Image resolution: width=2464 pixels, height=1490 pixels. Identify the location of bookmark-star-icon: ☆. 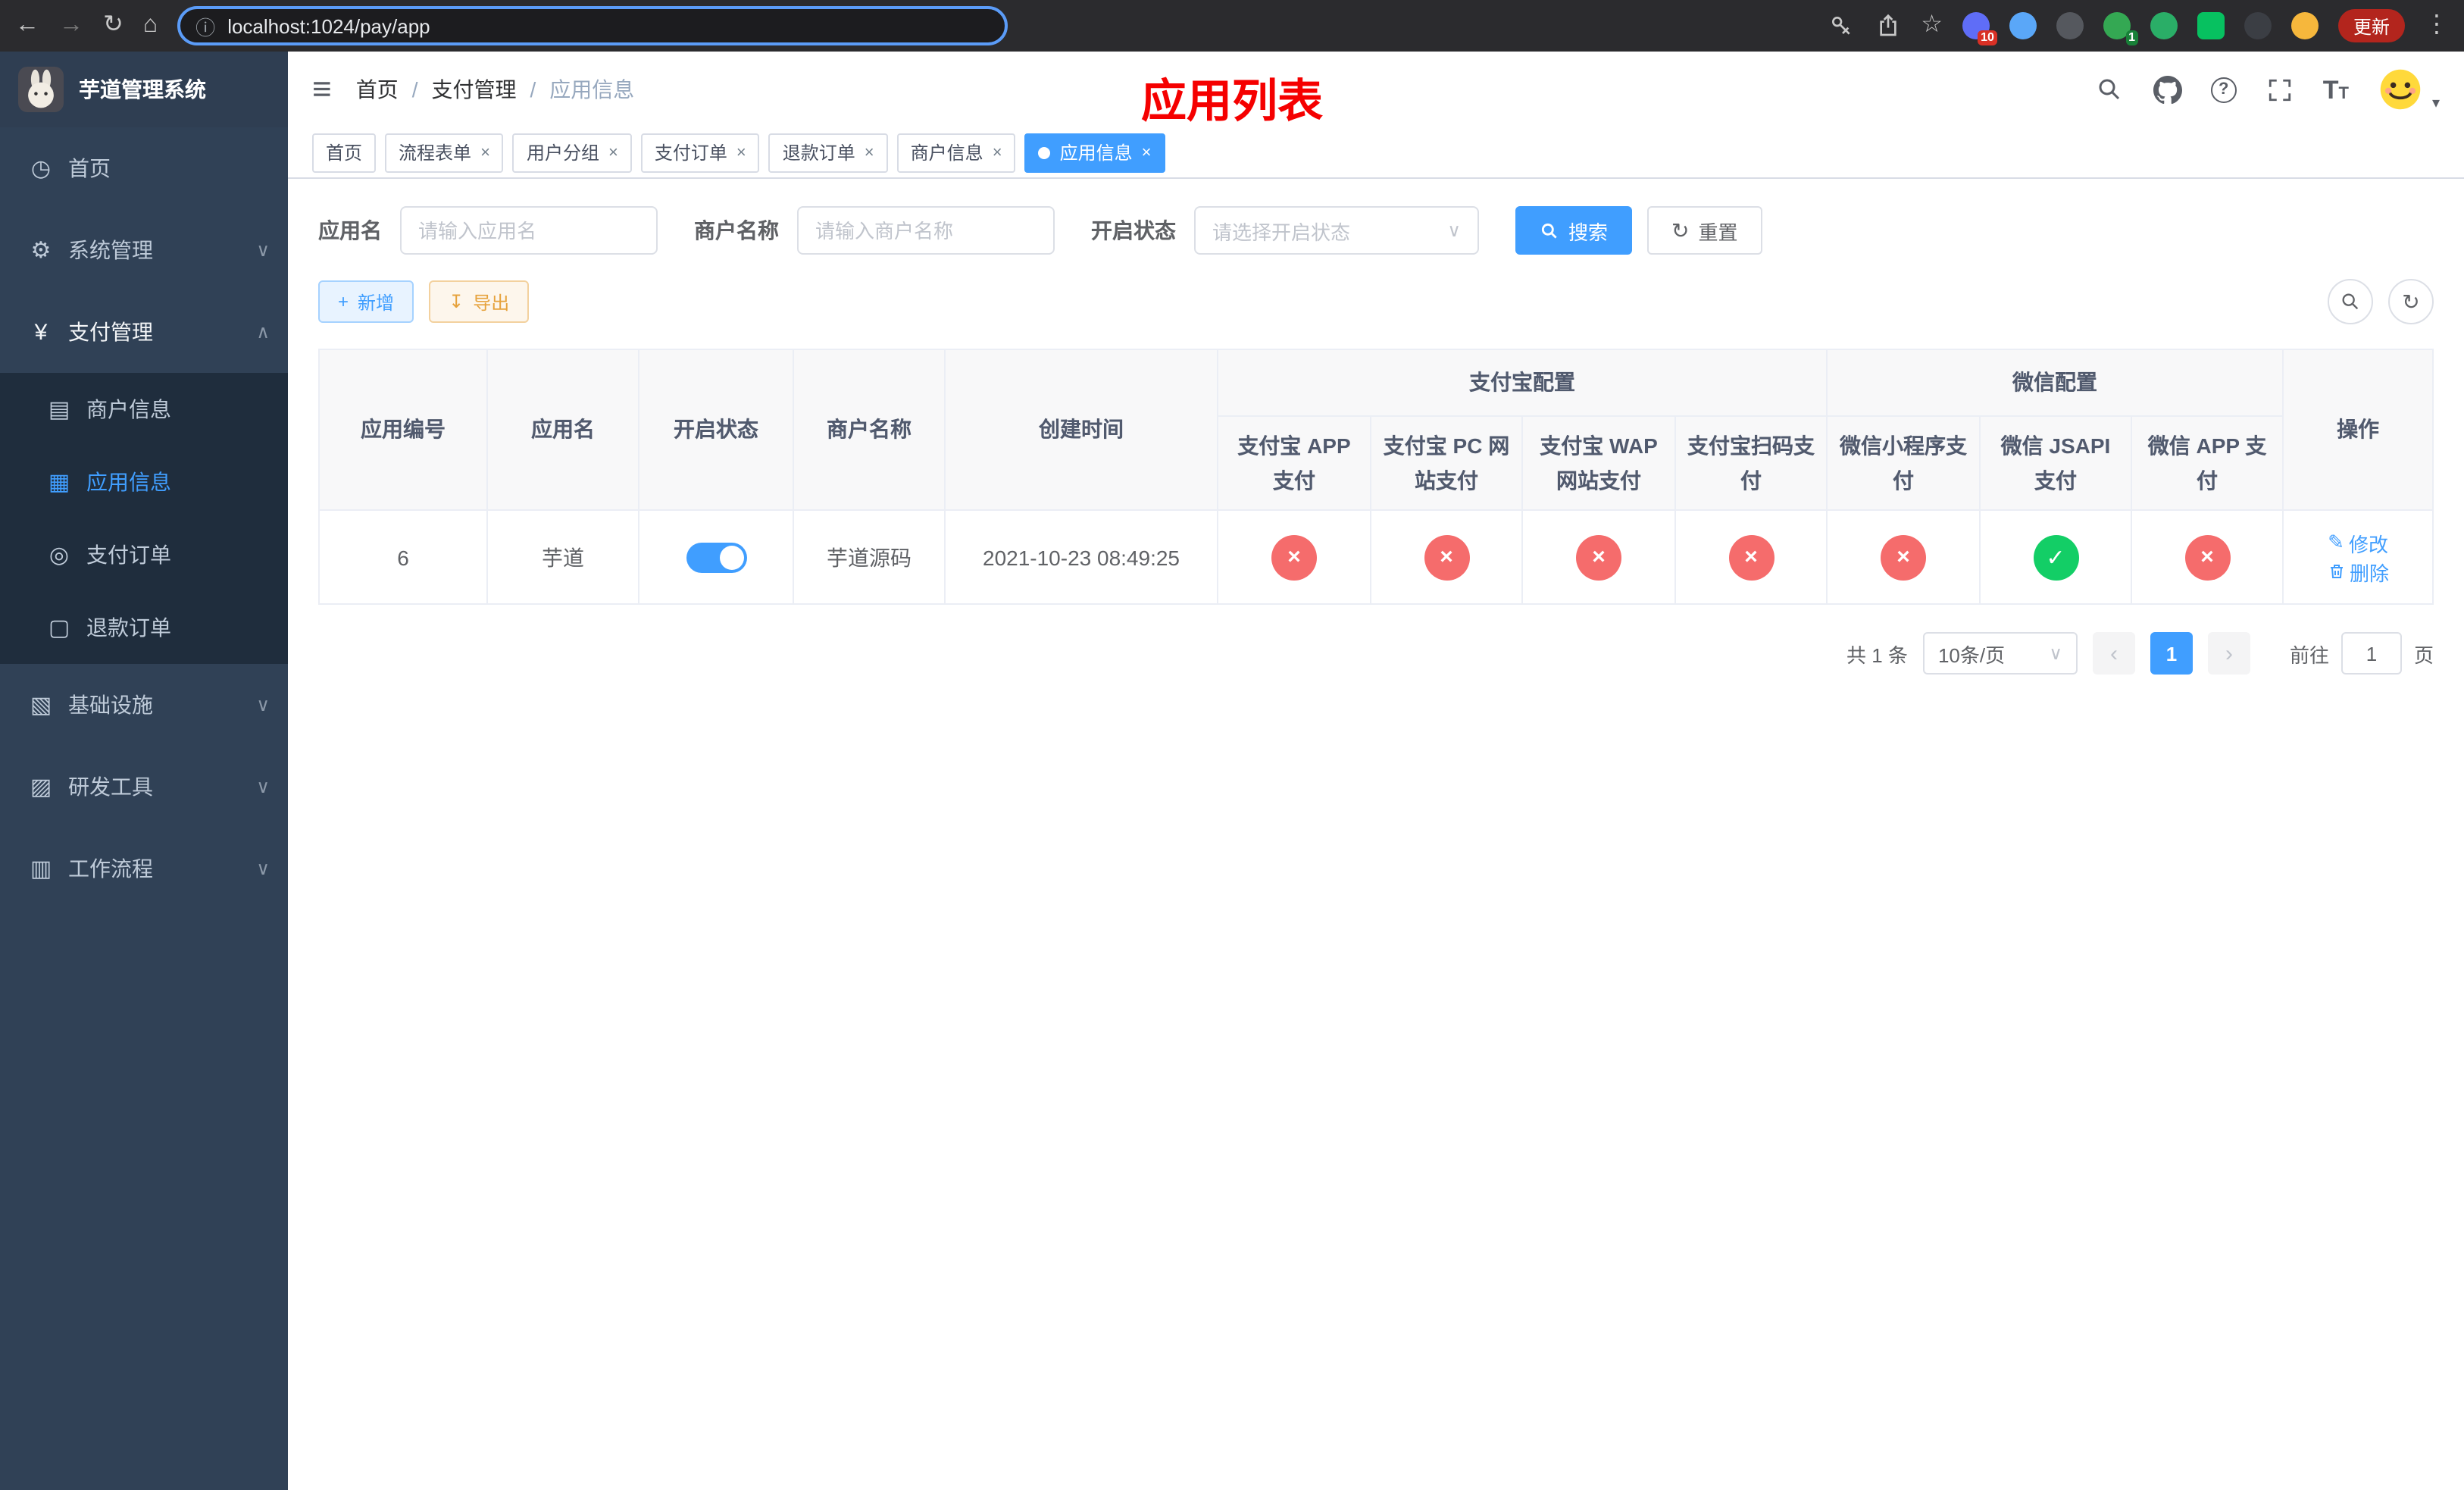
(1932, 26).